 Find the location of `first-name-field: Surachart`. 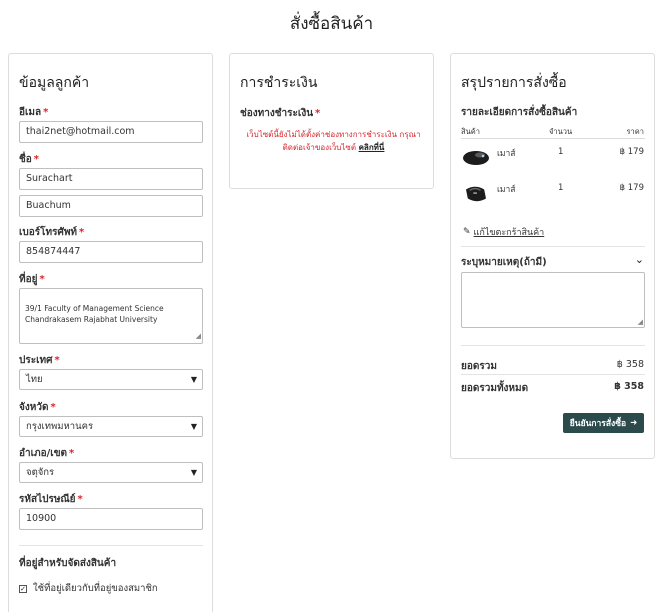

first-name-field: Surachart is located at coordinates (111, 179).